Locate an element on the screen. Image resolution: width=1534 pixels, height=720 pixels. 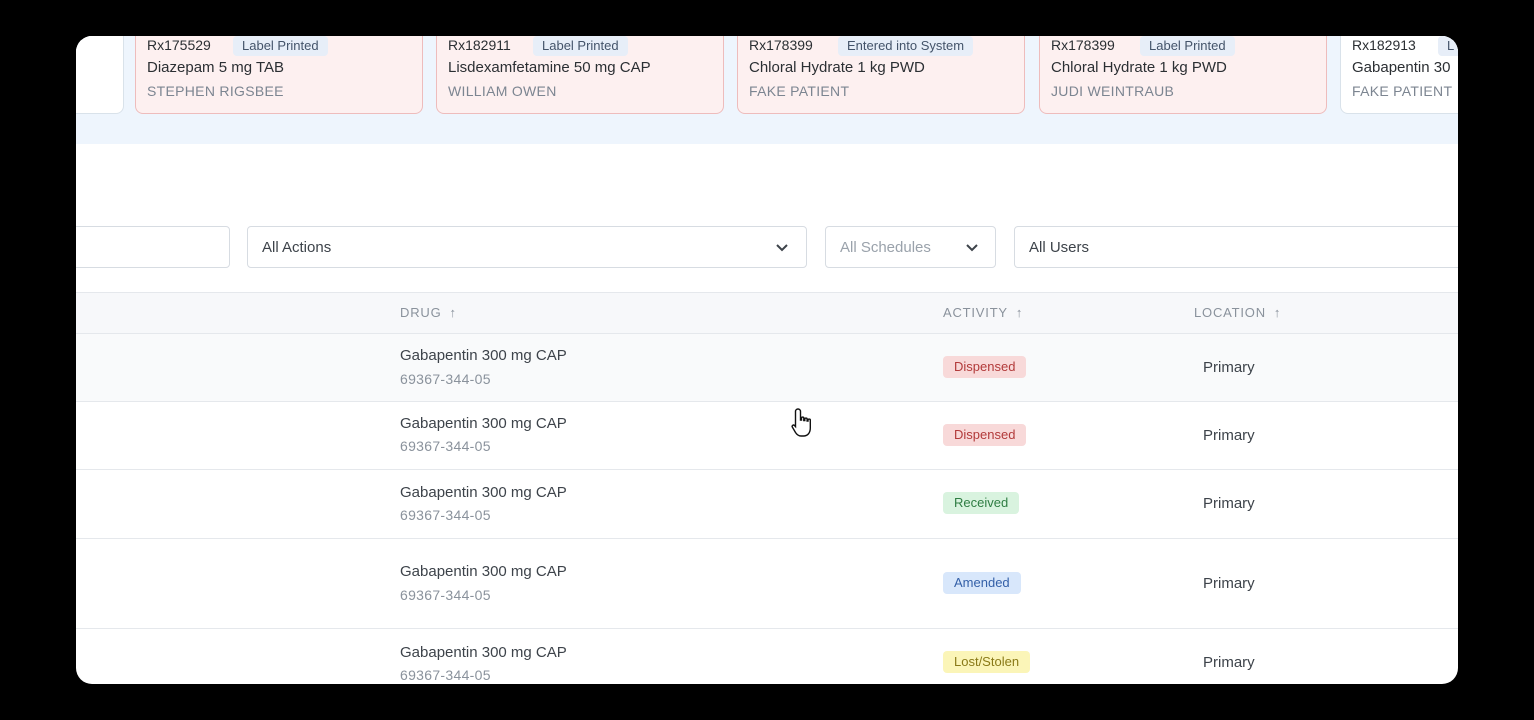
card-patient-name: JUDI WEINTRAUB is located at coordinates (1113, 91).